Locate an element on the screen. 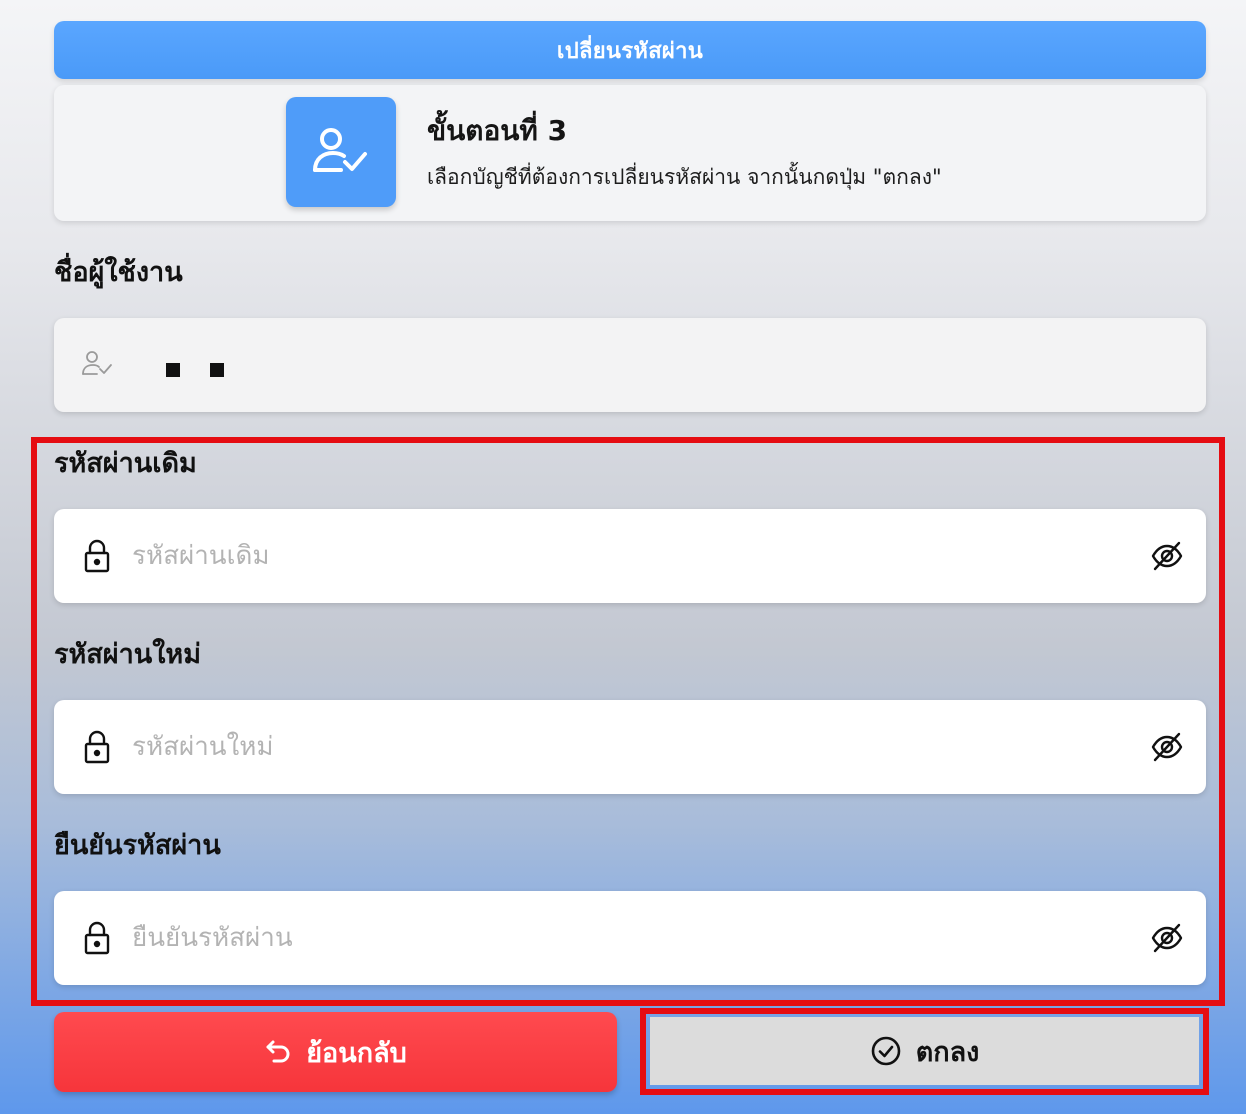 The width and height of the screenshot is (1246, 1114). old-password-input is located at coordinates (622, 556).